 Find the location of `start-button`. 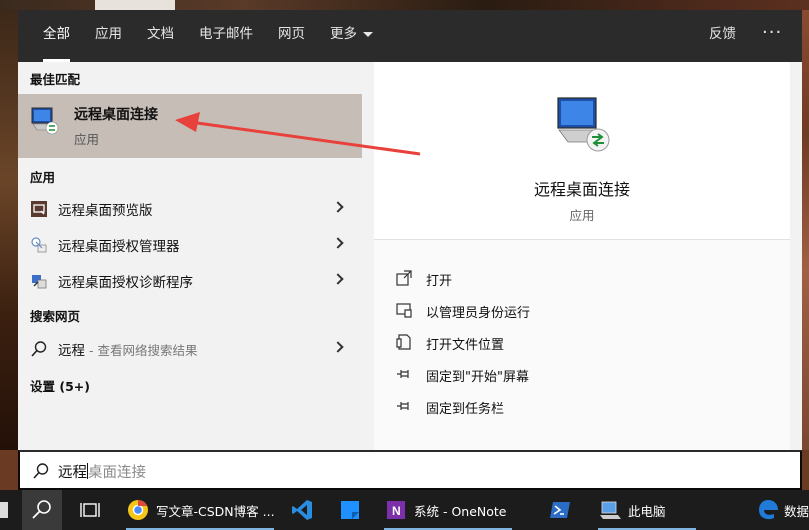

start-button is located at coordinates (9, 510).